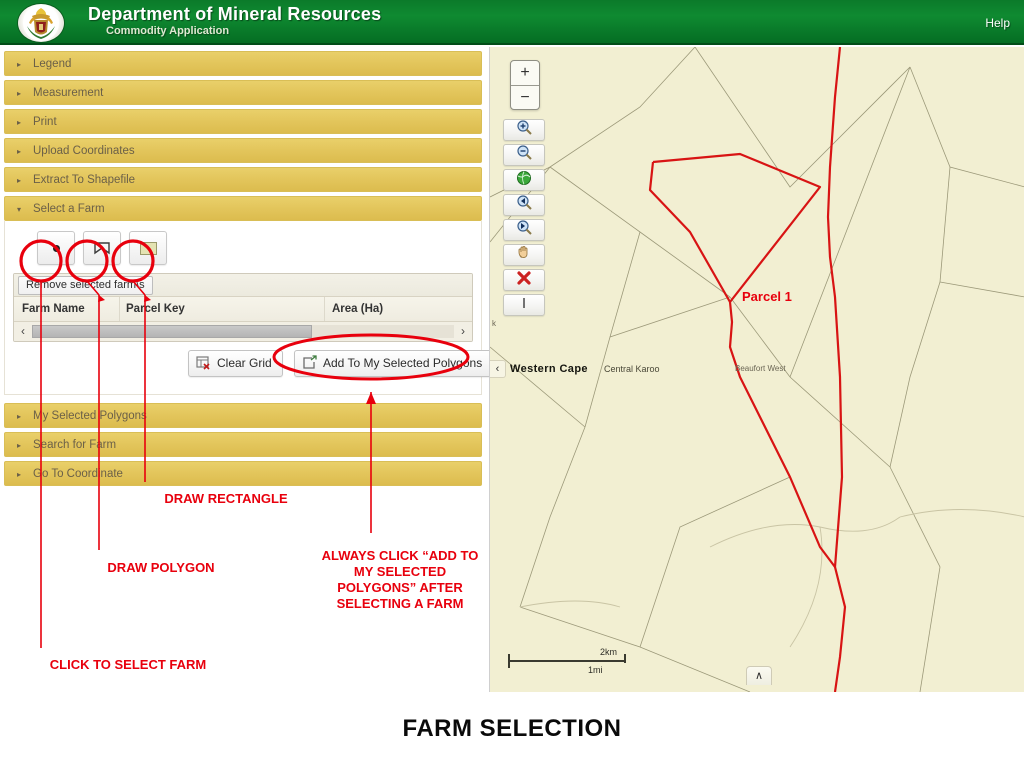 Image resolution: width=1024 pixels, height=768 pixels. I want to click on magnifier-forward-icon, so click(524, 230).